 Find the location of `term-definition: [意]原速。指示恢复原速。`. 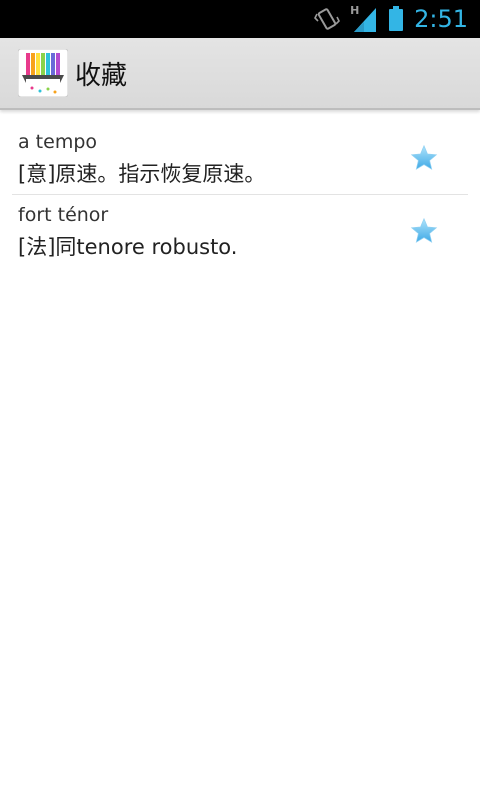

term-definition: [意]原速。指示恢复原速。 is located at coordinates (142, 174).